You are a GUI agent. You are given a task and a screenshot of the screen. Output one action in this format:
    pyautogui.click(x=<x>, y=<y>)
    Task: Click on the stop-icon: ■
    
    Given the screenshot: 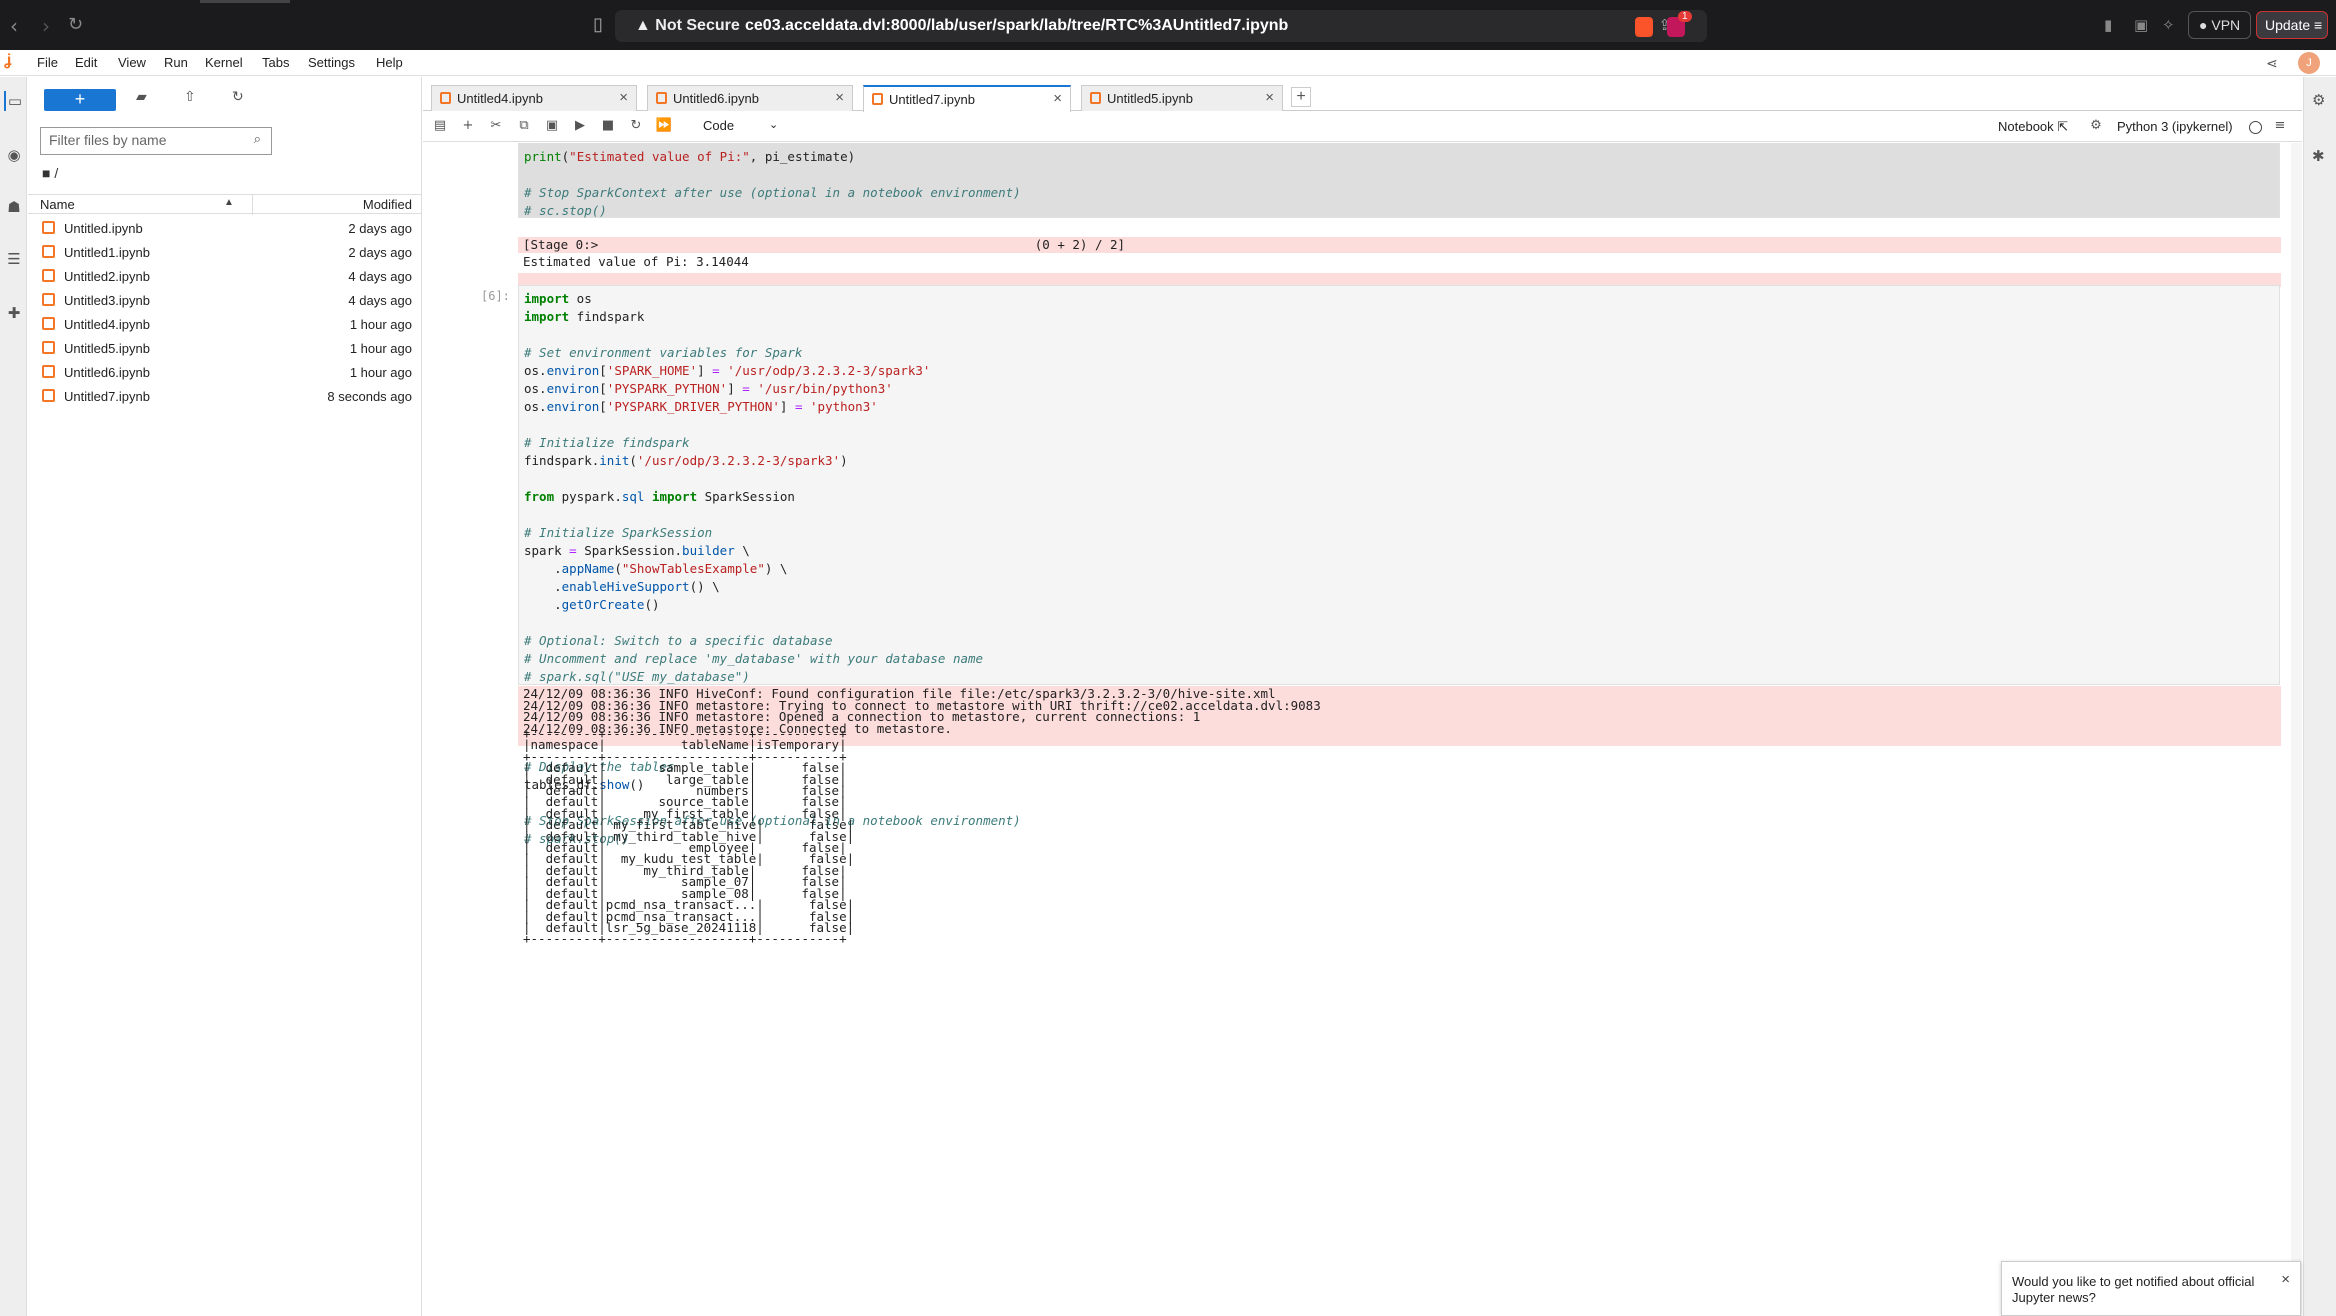 What is the action you would take?
    pyautogui.click(x=608, y=127)
    